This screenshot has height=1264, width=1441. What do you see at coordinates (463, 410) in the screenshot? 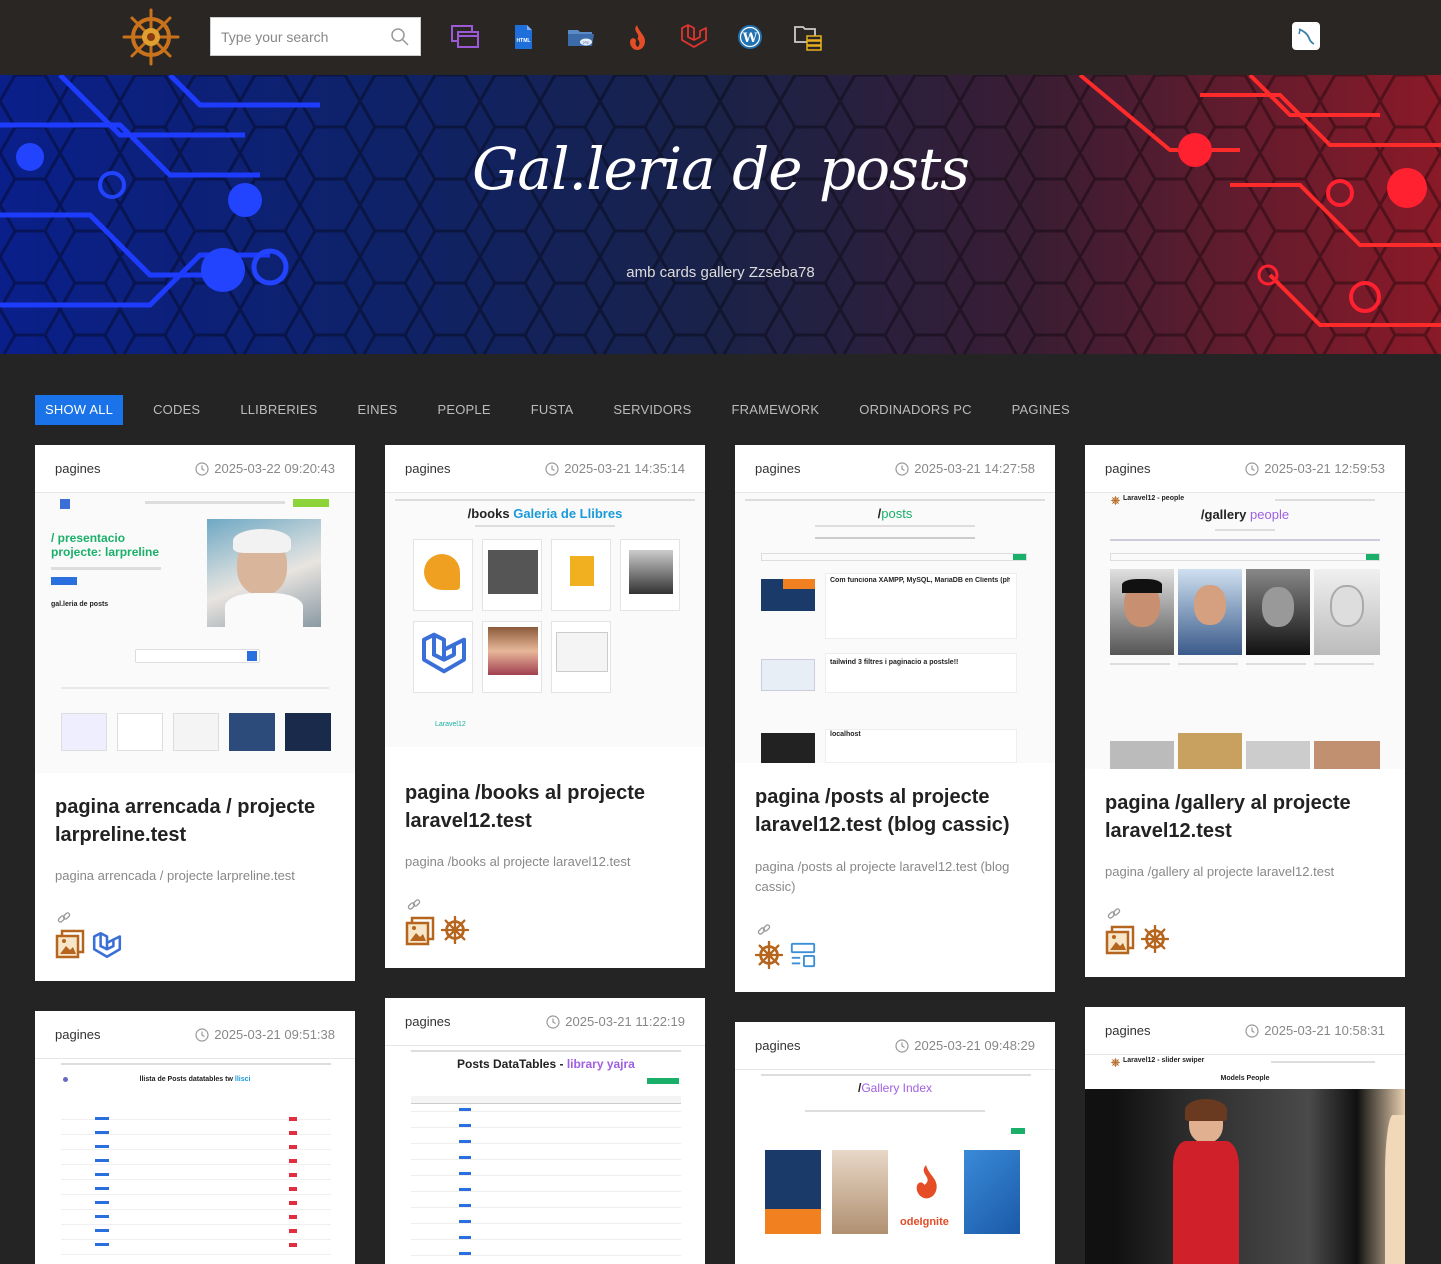
I see `filter-people: PEOPLE` at bounding box center [463, 410].